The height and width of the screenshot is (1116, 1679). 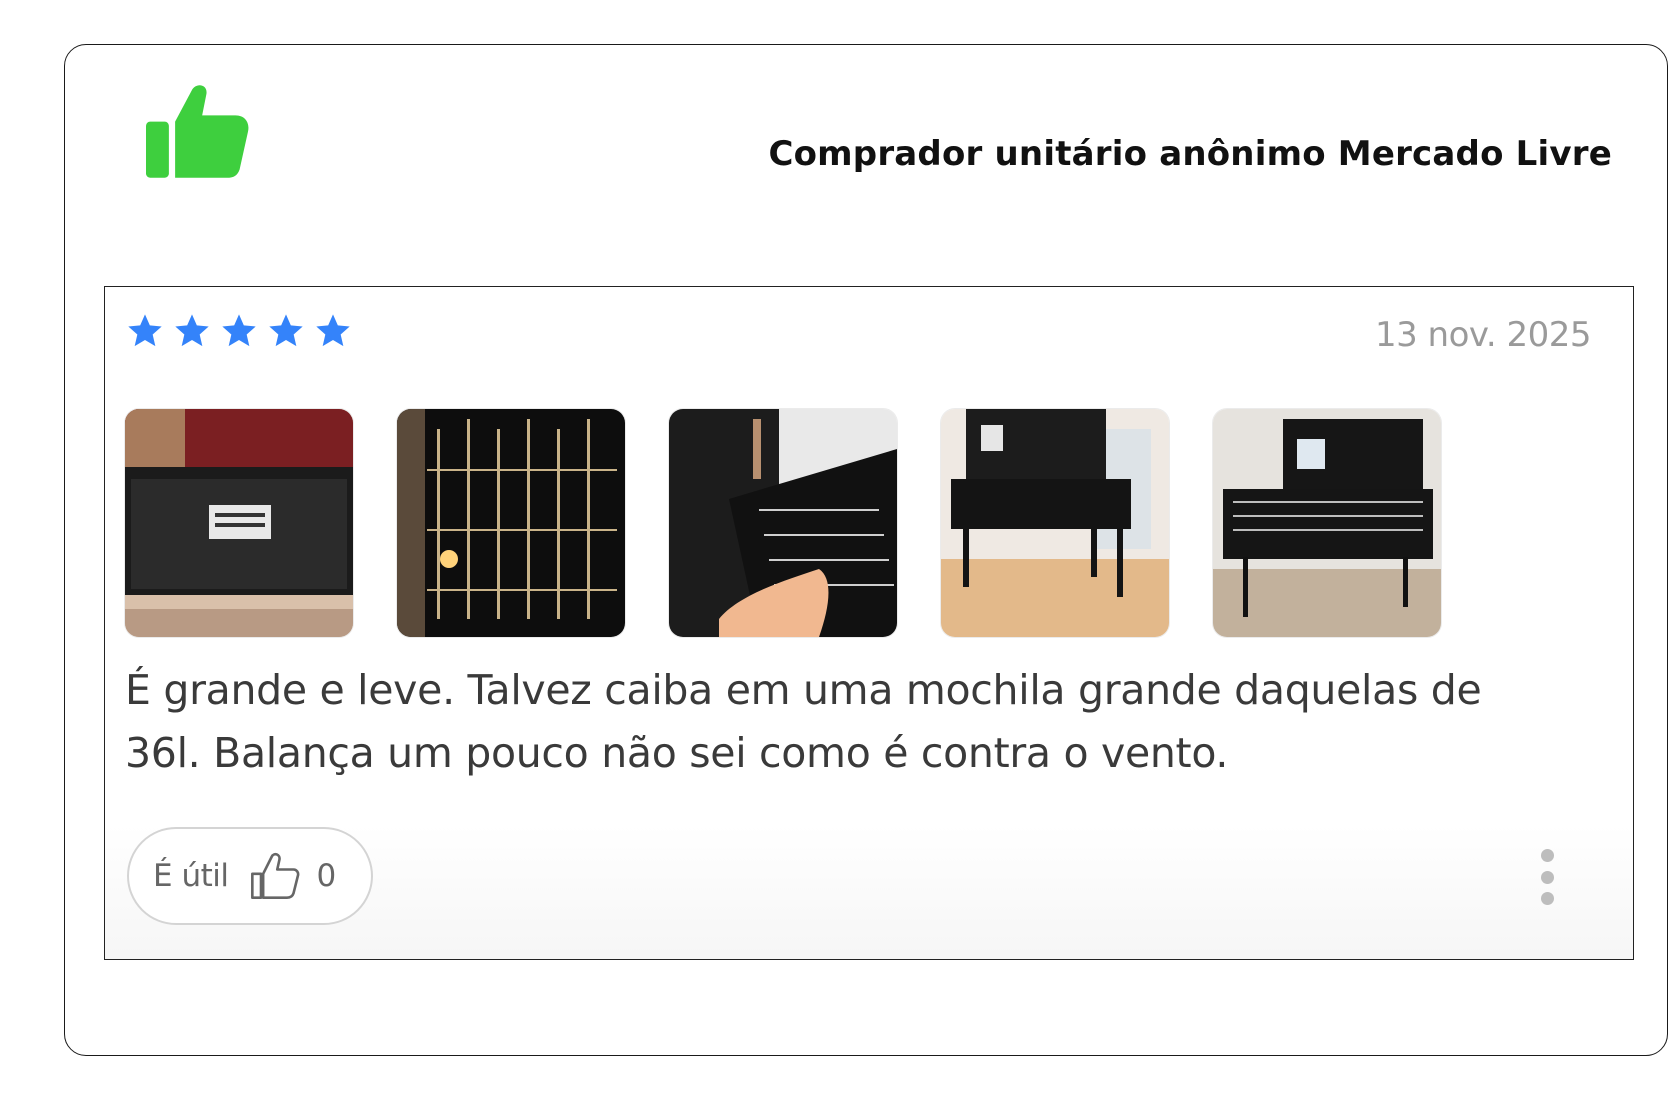 I want to click on more-vertical-icon, so click(x=1547, y=877).